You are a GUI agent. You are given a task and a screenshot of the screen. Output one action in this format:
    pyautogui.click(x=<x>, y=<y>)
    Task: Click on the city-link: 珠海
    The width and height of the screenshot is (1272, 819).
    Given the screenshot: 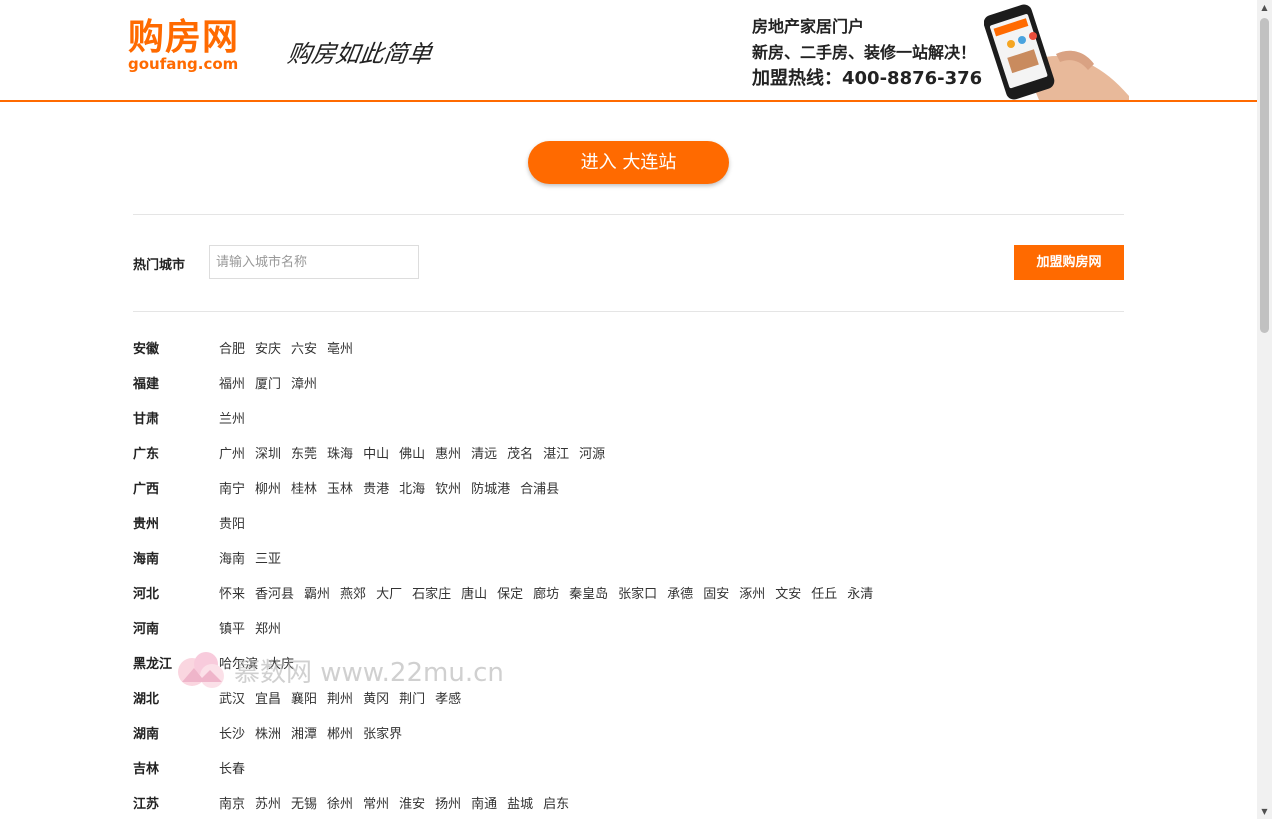 What is the action you would take?
    pyautogui.click(x=340, y=454)
    